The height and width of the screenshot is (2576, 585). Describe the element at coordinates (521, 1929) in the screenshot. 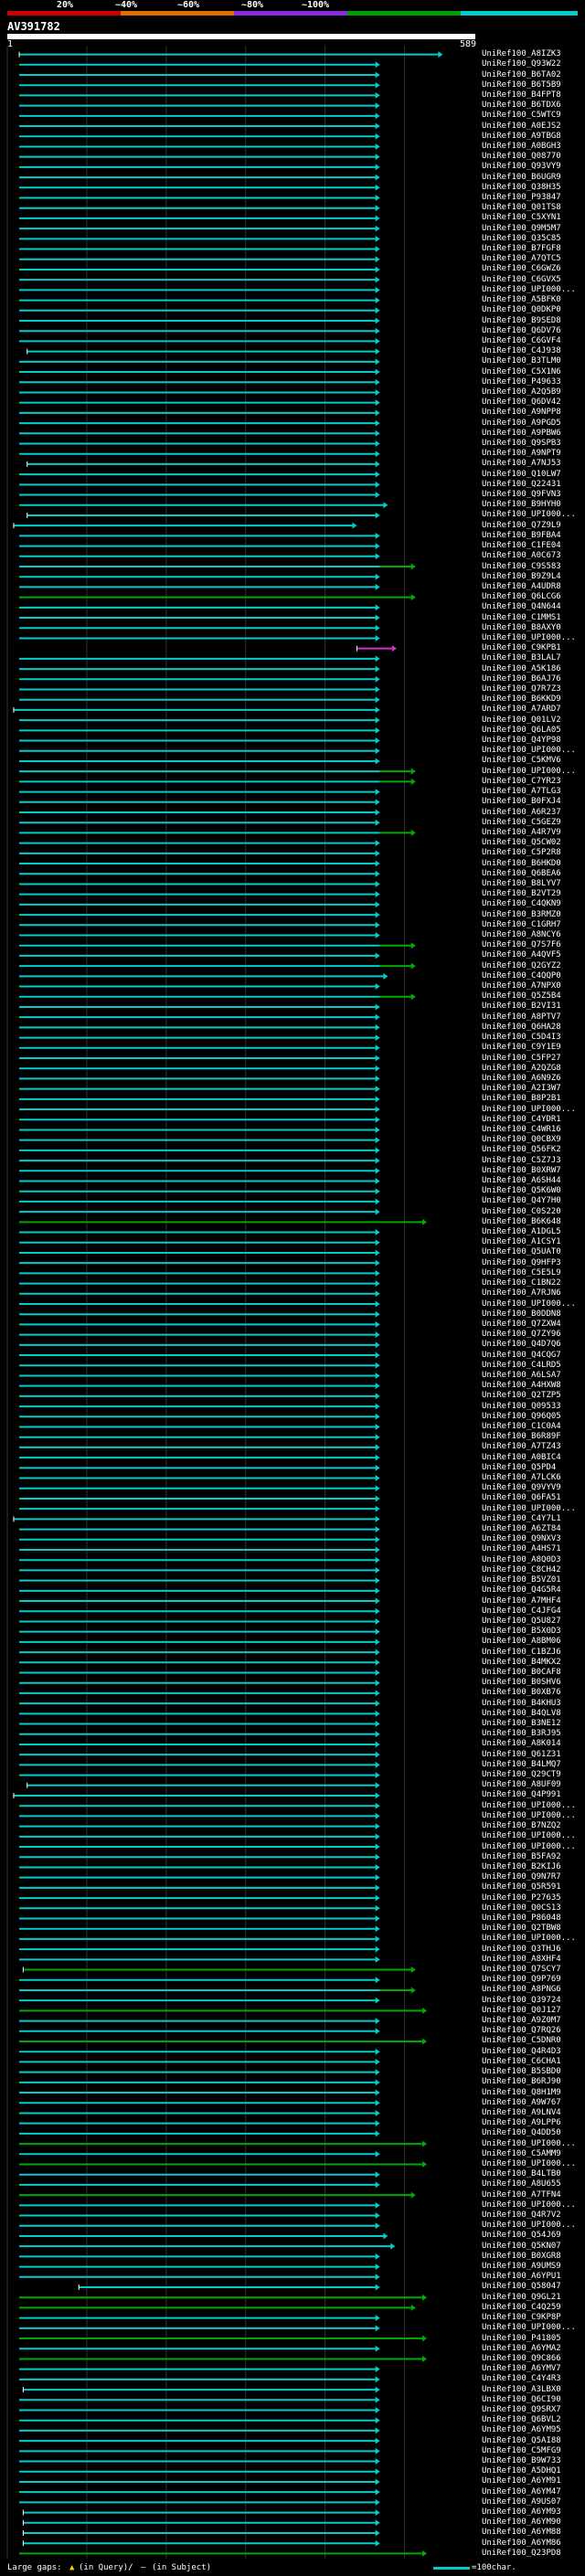

I see `hit-id-label: UniRef100_Q2TBW8` at that location.